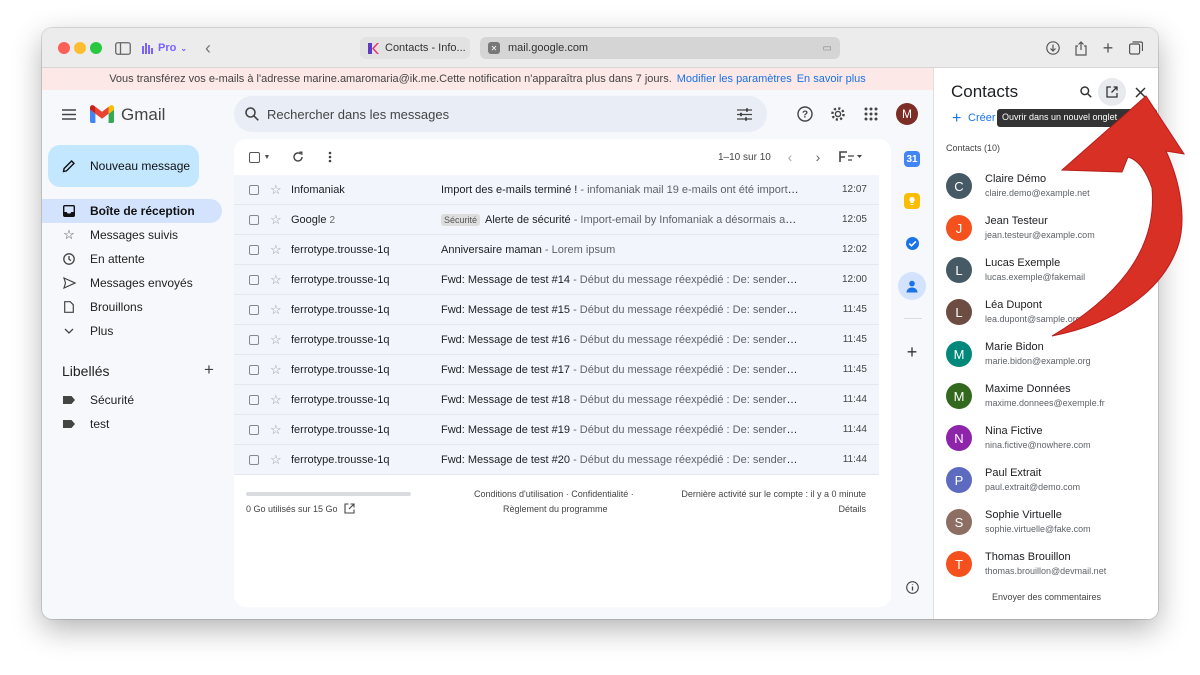 The image size is (1200, 675). What do you see at coordinates (660, 48) in the screenshot?
I see `tab-gmail: ✕ mail.google.com ▭` at bounding box center [660, 48].